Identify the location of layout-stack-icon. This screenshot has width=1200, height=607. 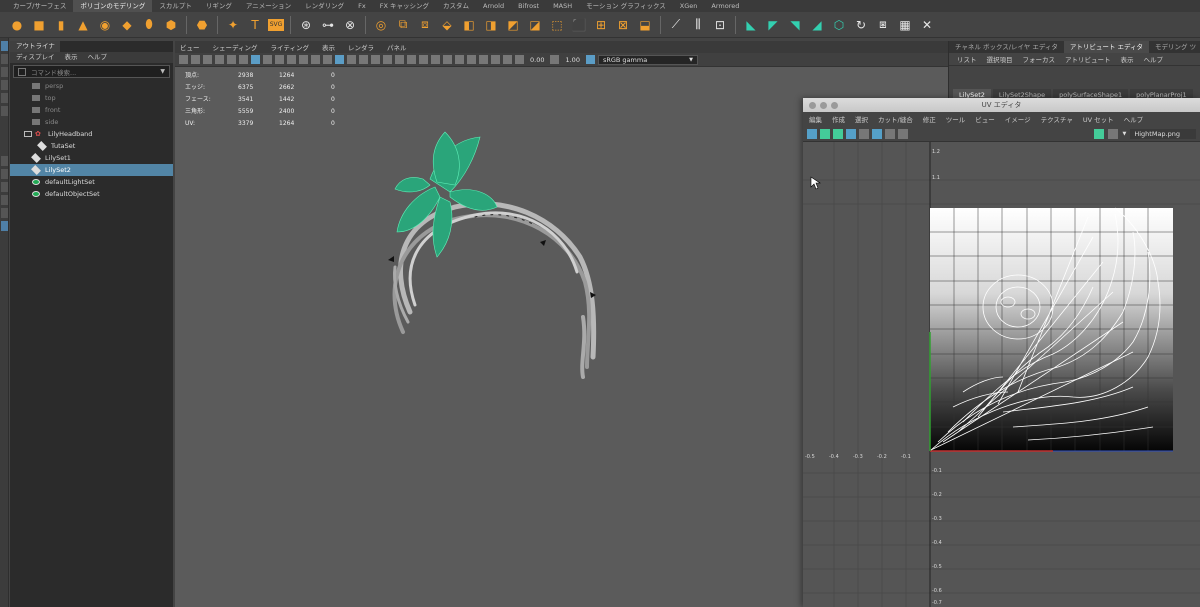
(4, 200).